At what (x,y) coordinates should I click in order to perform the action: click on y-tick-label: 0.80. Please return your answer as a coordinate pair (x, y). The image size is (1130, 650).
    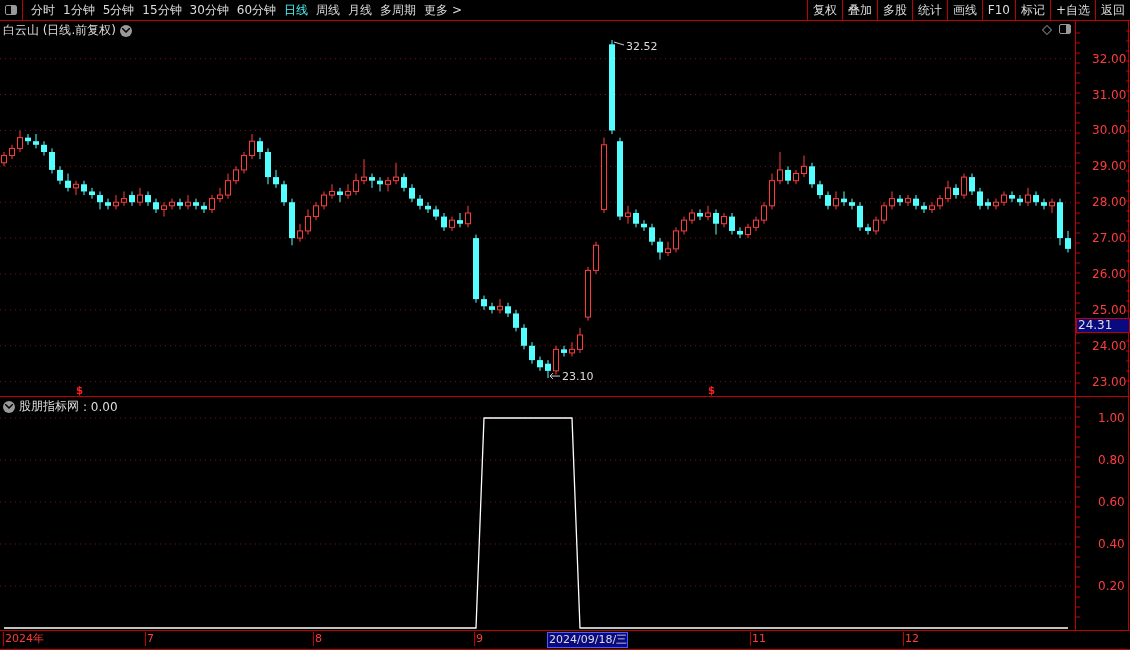
    Looking at the image, I should click on (1111, 460).